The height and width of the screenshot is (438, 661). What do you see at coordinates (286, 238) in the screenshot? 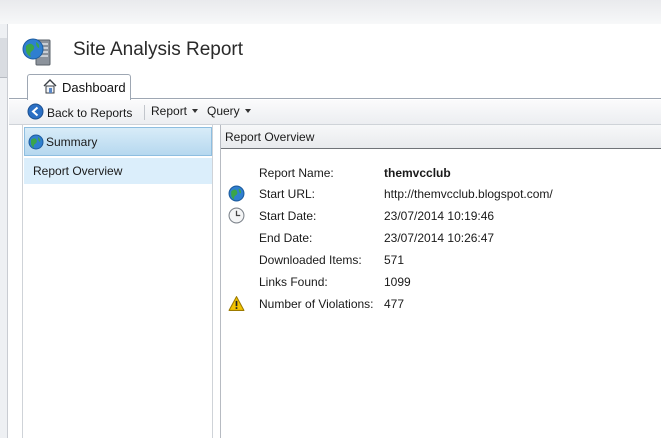
I see `end-date-label: End Date:` at bounding box center [286, 238].